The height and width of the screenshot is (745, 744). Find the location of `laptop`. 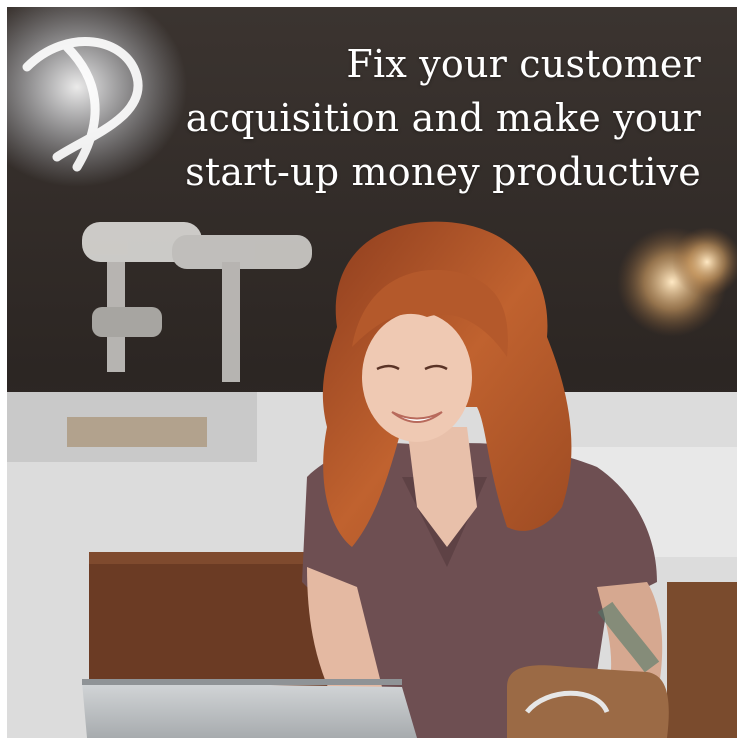

laptop is located at coordinates (249, 710).